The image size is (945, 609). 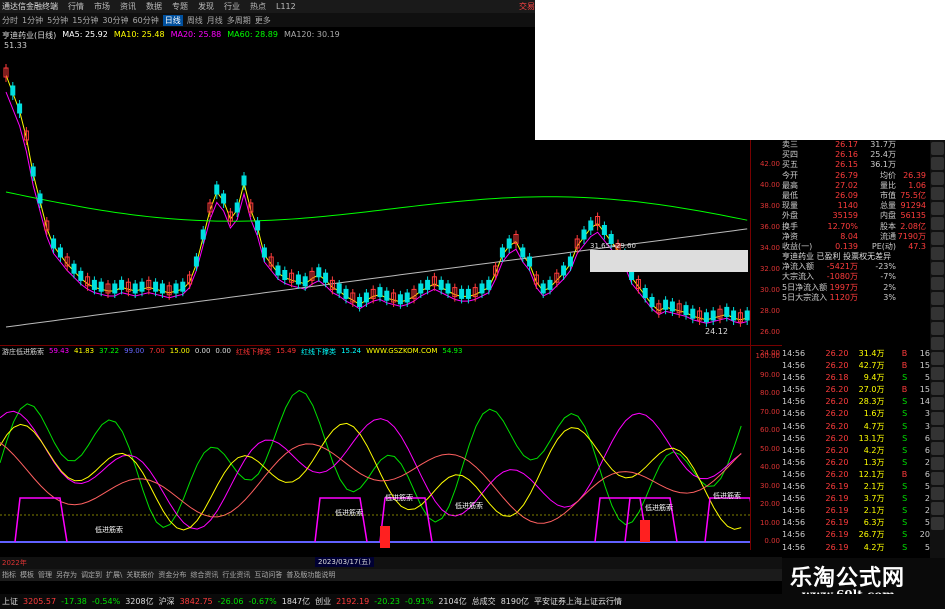 I want to click on signal-label: 低进筋索, so click(x=349, y=512).